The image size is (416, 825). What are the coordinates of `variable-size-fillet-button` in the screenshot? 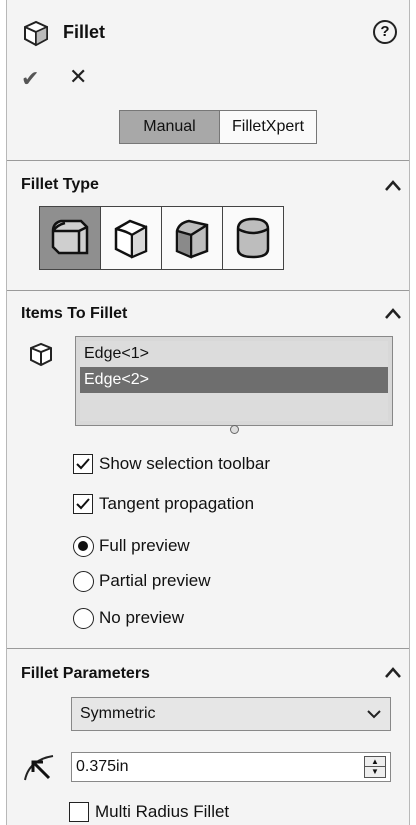 It's located at (131, 238).